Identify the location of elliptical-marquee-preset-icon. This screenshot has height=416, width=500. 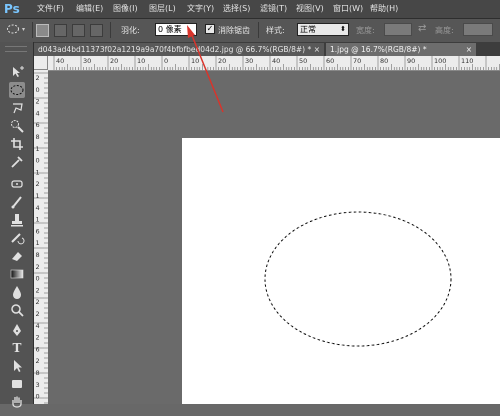
(13, 29).